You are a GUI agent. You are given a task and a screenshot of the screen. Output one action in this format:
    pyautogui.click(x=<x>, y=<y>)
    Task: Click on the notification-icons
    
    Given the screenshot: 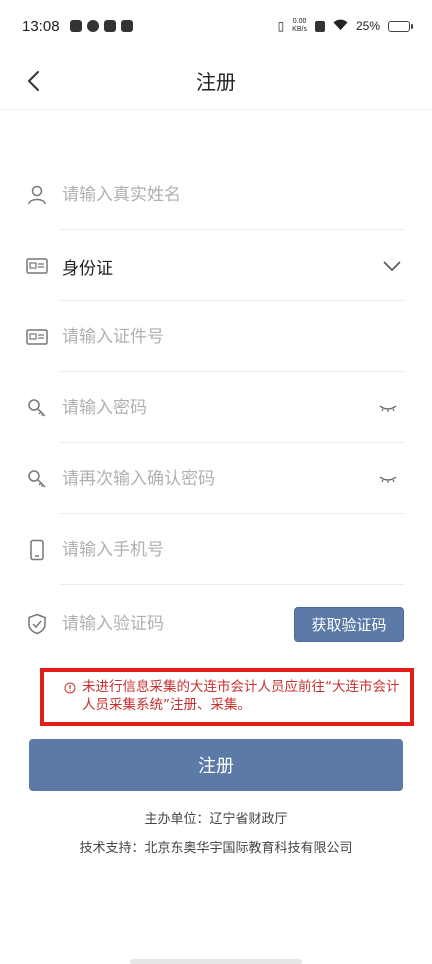 What is the action you would take?
    pyautogui.click(x=101, y=26)
    